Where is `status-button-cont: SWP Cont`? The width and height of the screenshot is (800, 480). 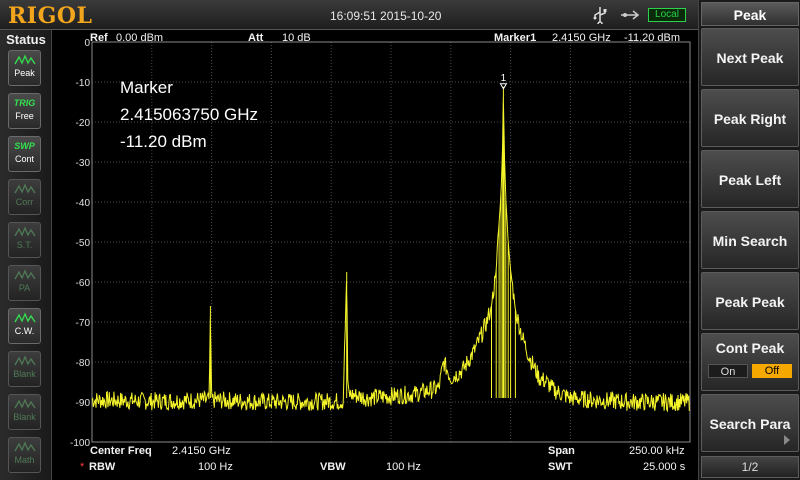
status-button-cont: SWP Cont is located at coordinates (24, 154).